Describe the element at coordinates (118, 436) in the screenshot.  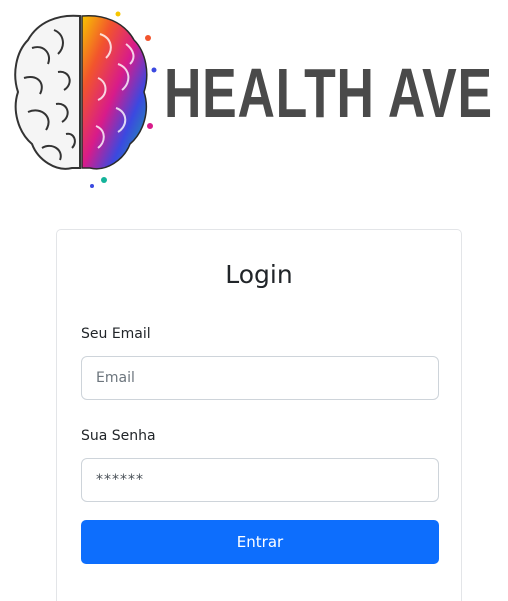
I see `password-label: Sua Senha` at that location.